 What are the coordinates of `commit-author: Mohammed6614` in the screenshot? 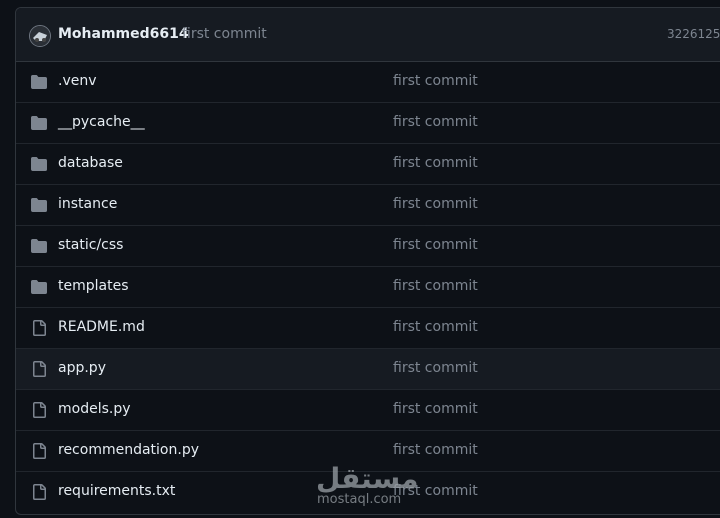 It's located at (123, 34).